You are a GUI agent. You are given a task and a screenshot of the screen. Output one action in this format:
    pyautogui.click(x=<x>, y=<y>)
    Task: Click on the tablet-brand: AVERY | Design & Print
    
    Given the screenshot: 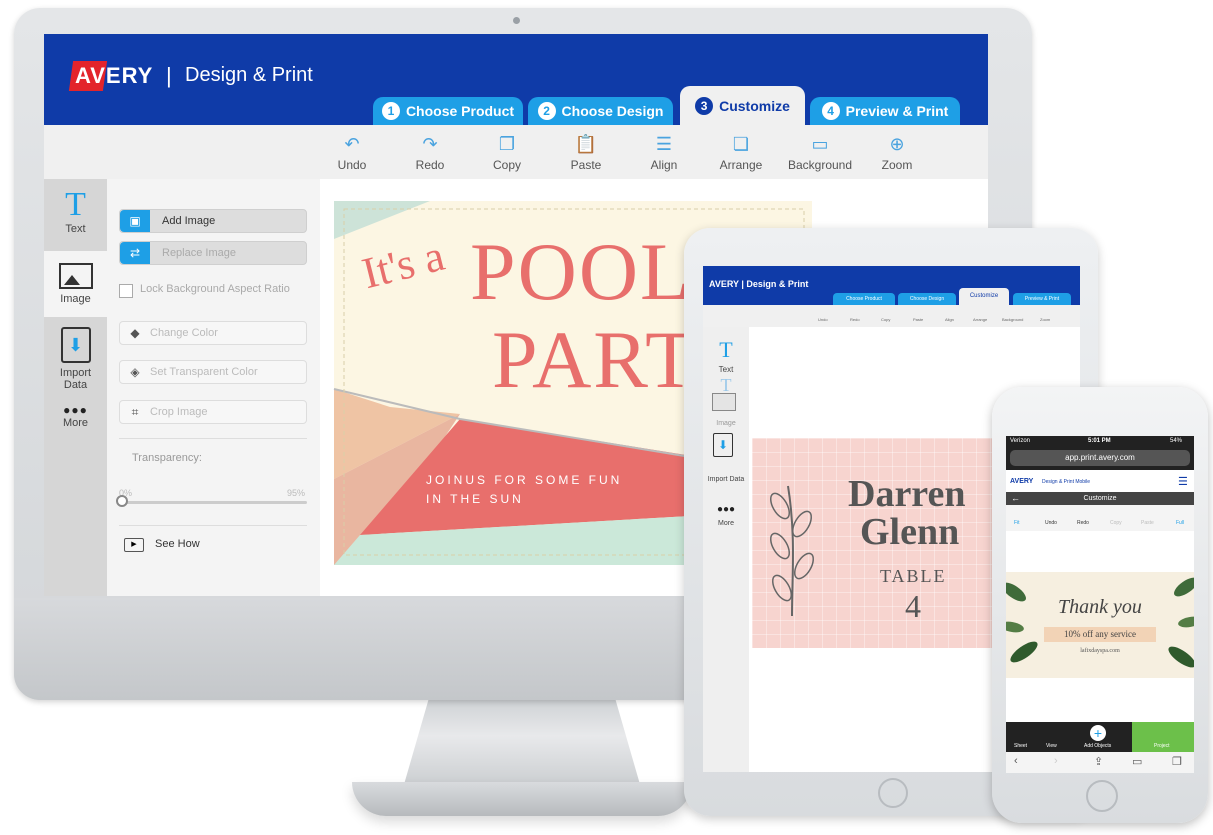 What is the action you would take?
    pyautogui.click(x=759, y=284)
    